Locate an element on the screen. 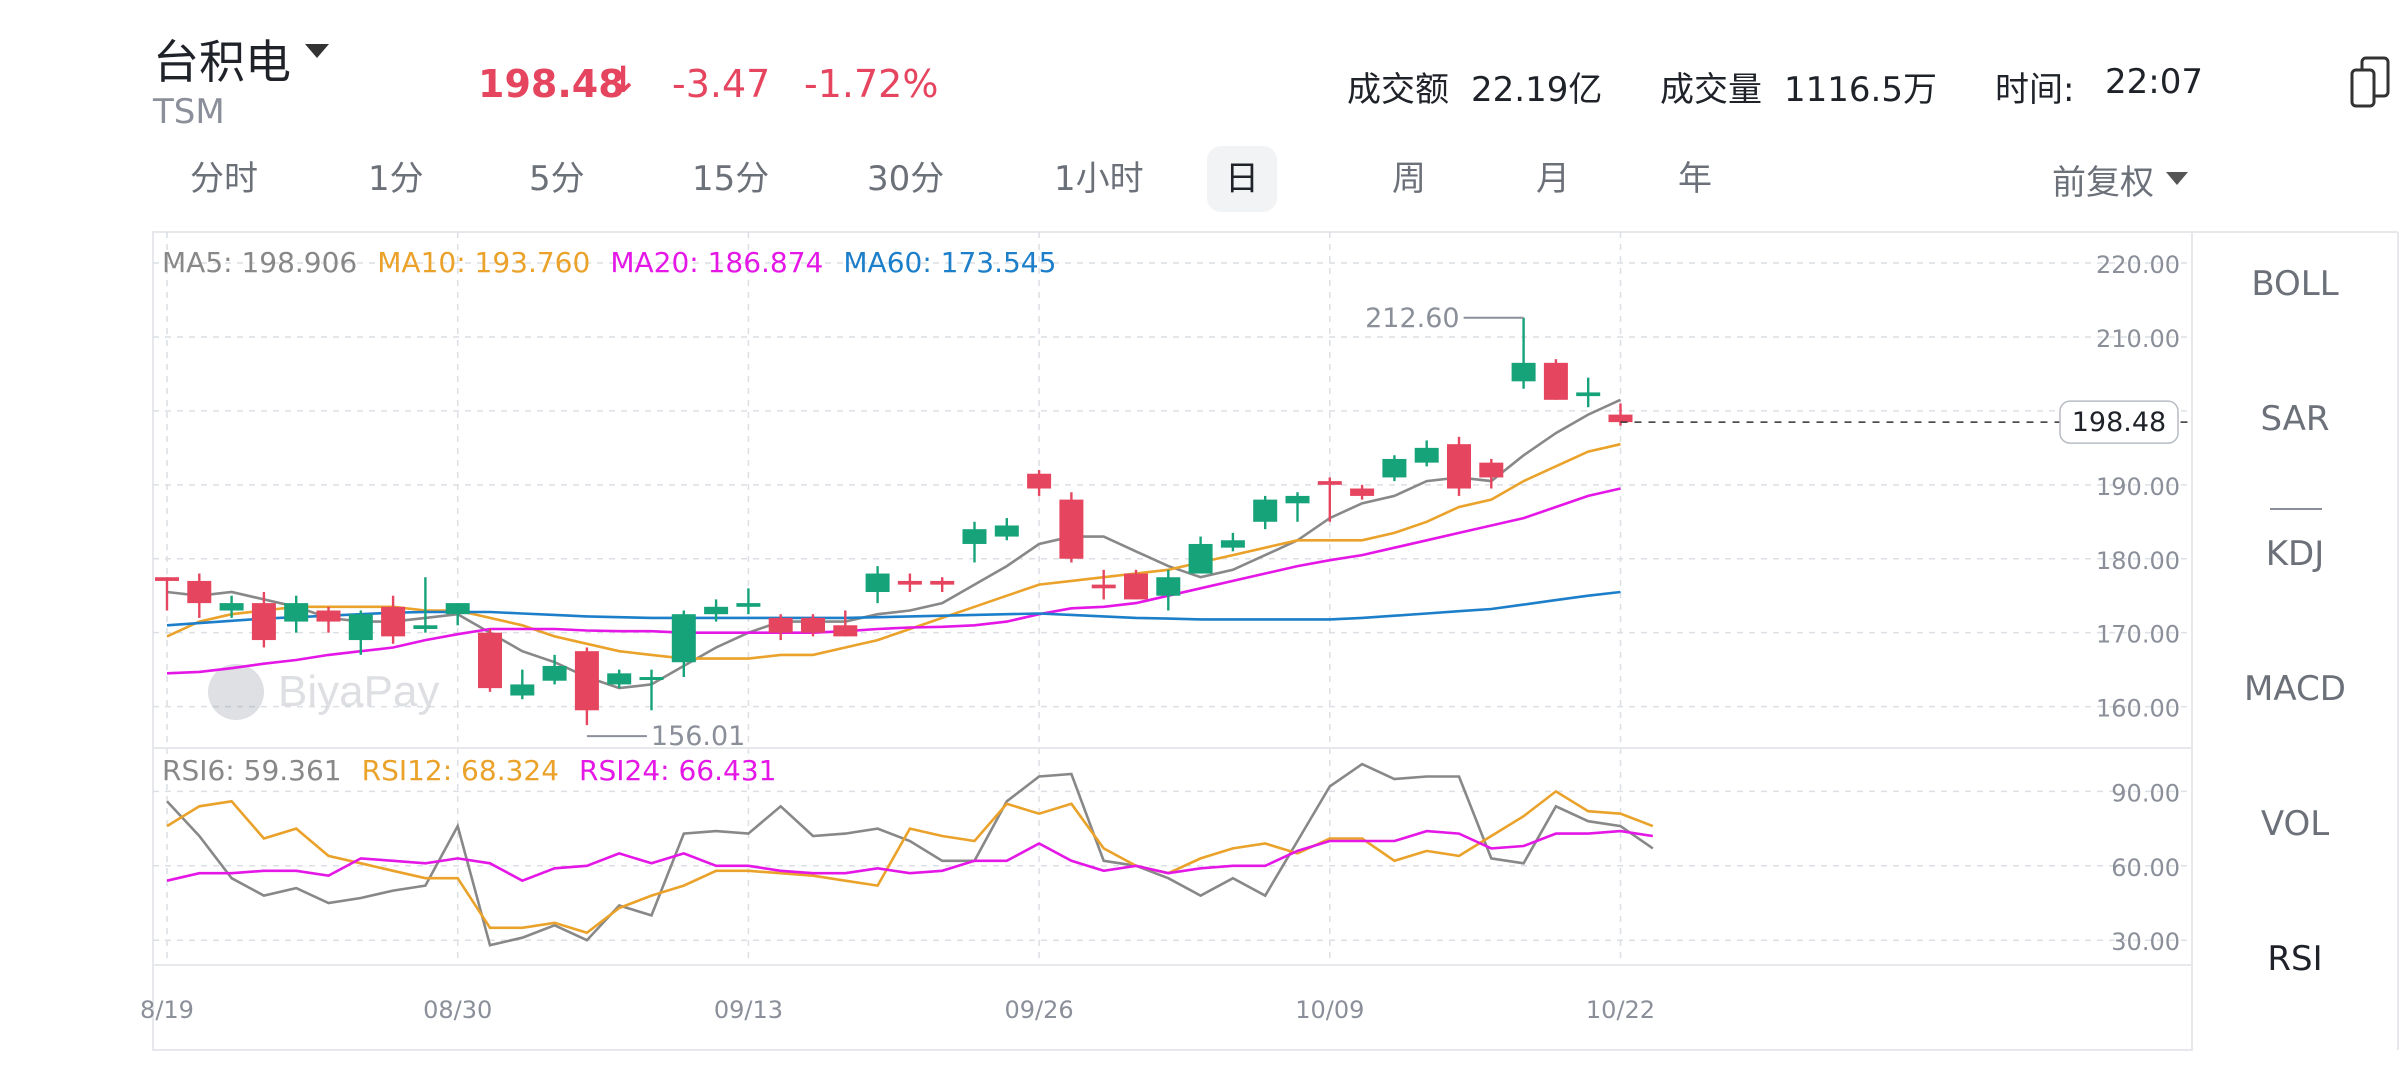 This screenshot has width=2400, height=1080. legend-ma10: MA10: 193.760 is located at coordinates (484, 262).